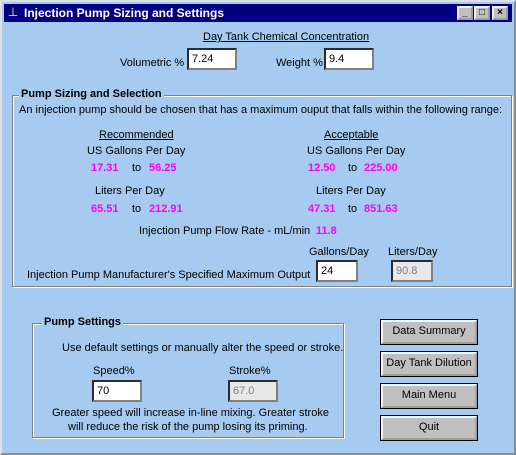 Image resolution: width=516 pixels, height=455 pixels. Describe the element at coordinates (117, 391) in the screenshot. I see `speed-input: 70` at that location.